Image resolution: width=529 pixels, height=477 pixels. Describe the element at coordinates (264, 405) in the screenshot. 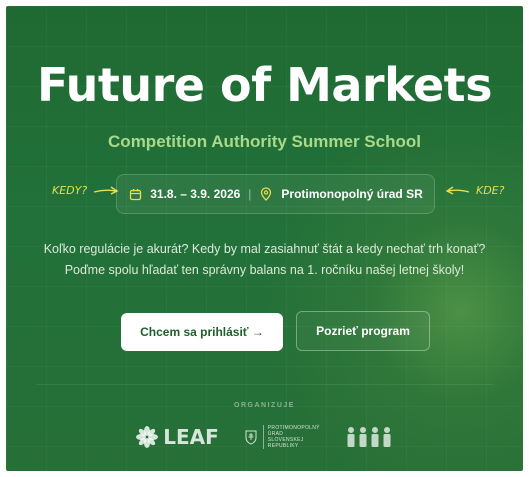

I see `organizers-label: ORGANIZUJE` at that location.